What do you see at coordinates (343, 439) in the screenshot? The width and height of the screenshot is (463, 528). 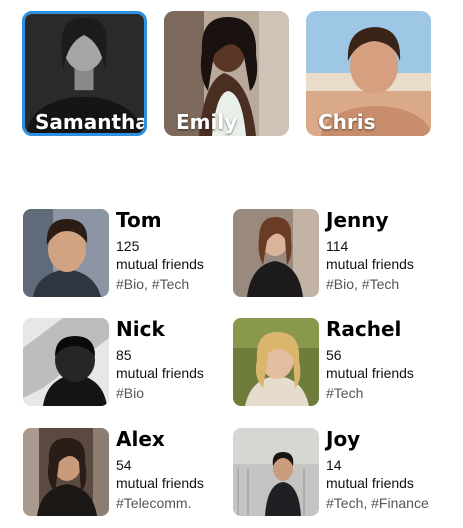 I see `friend-name: Joy` at bounding box center [343, 439].